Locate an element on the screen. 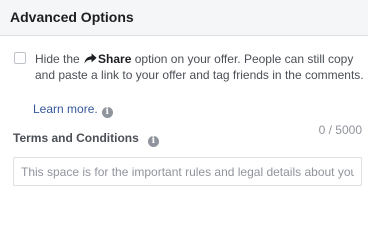 This screenshot has height=240, width=368. hide-share-checkbox is located at coordinates (20, 58).